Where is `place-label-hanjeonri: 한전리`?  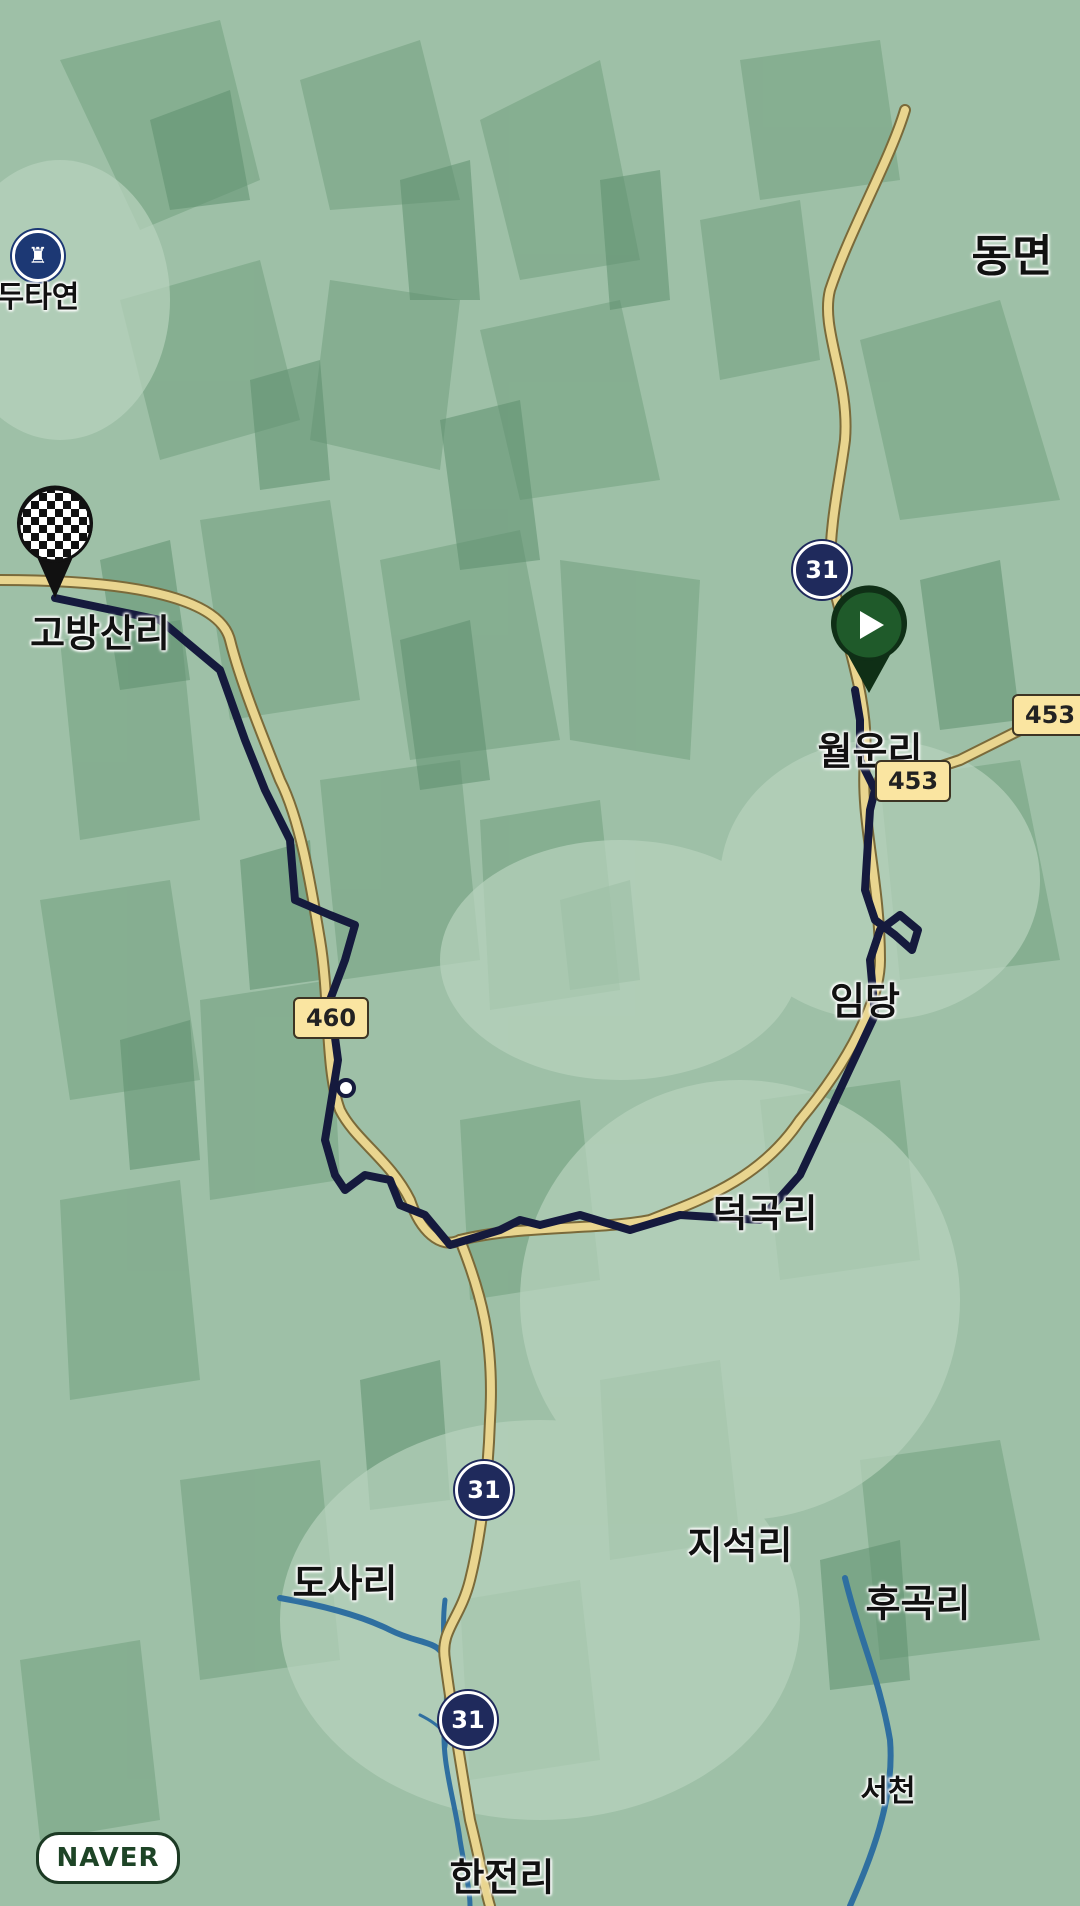 place-label-hanjeonri: 한전리 is located at coordinates (502, 1877).